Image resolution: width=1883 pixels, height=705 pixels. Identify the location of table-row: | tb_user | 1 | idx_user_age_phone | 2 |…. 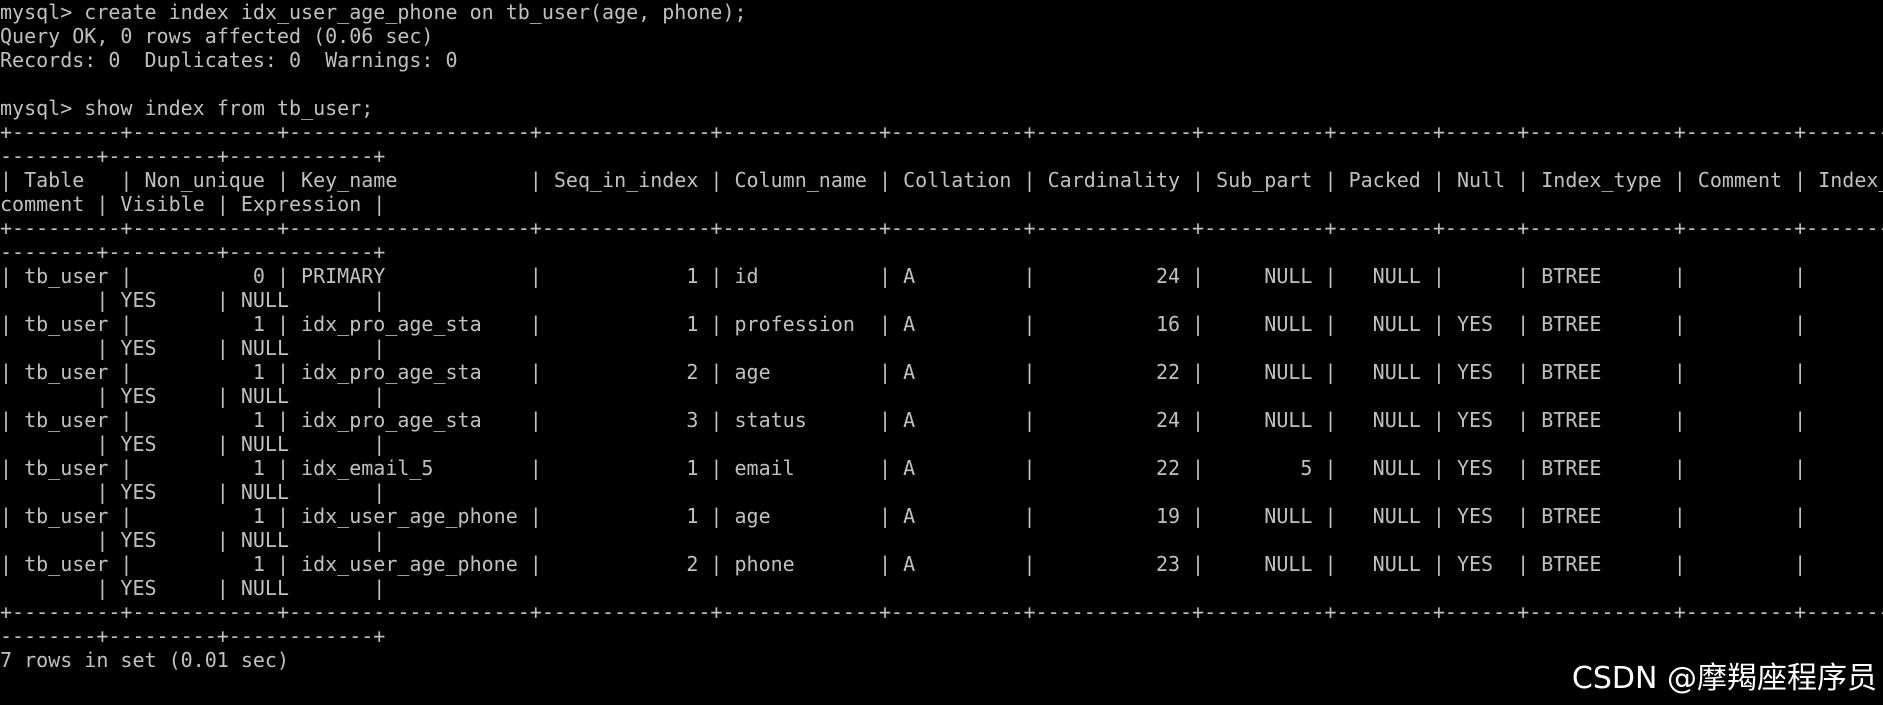
(903, 564).